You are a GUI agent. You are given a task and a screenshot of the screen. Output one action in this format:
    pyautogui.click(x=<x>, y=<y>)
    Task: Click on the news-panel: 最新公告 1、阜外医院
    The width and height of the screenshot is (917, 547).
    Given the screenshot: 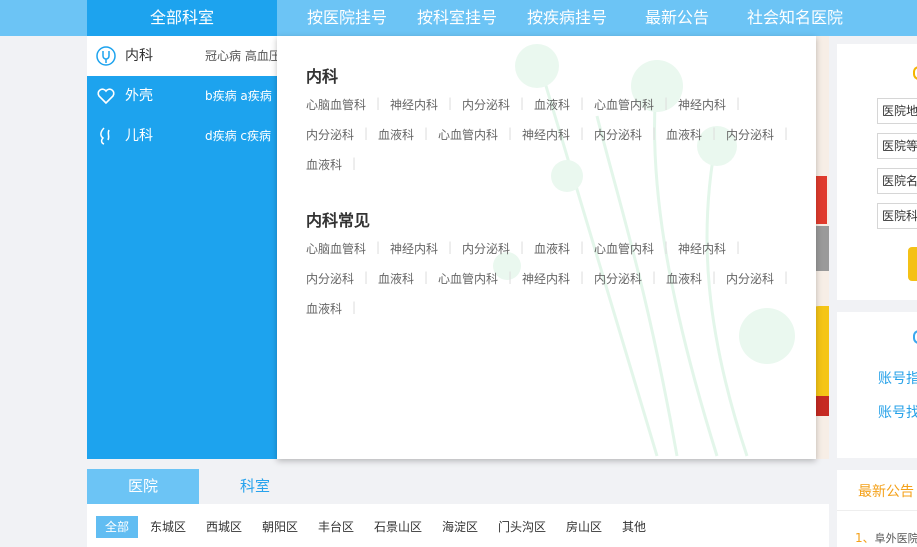 What is the action you would take?
    pyautogui.click(x=877, y=508)
    